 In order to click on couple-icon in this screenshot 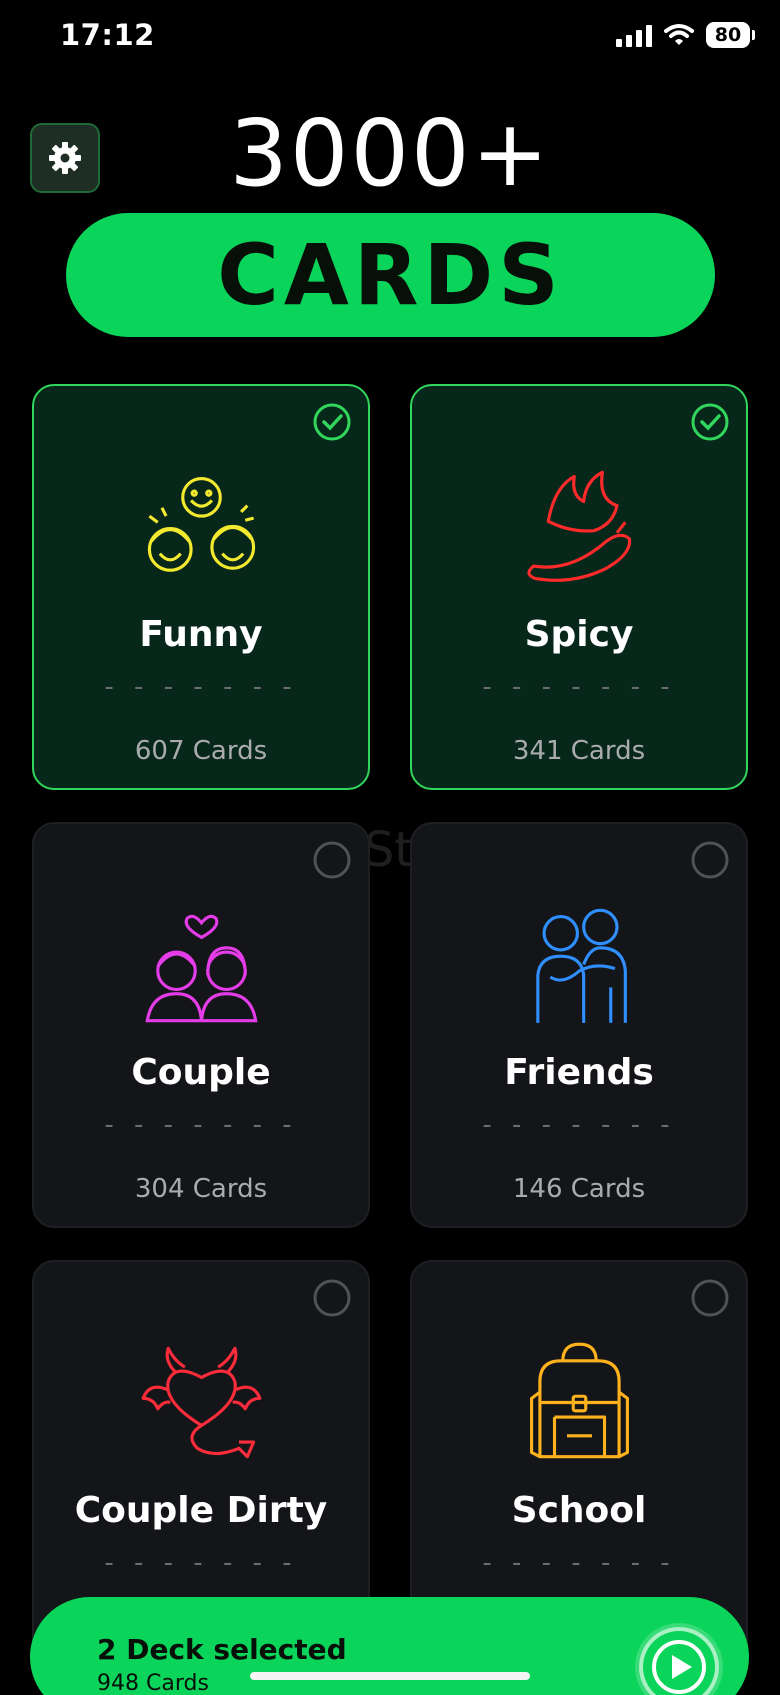, I will do `click(201, 964)`.